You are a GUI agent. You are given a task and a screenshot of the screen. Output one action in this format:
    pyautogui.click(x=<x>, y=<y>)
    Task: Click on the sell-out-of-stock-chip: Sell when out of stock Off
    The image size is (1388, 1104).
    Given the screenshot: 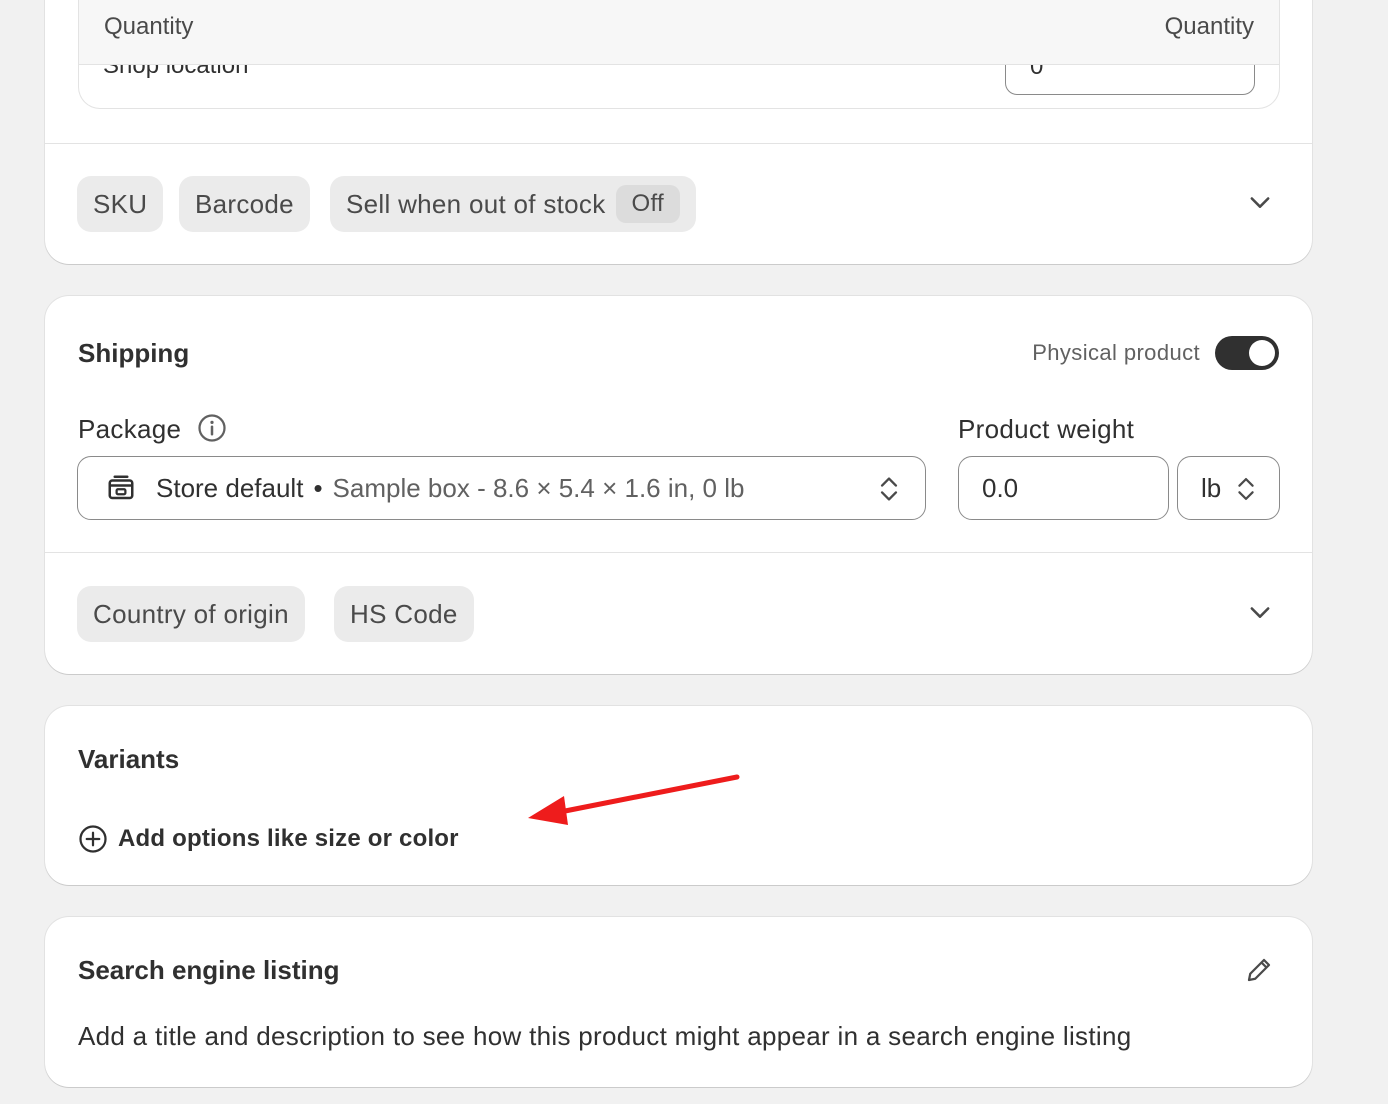 What is the action you would take?
    pyautogui.click(x=513, y=204)
    